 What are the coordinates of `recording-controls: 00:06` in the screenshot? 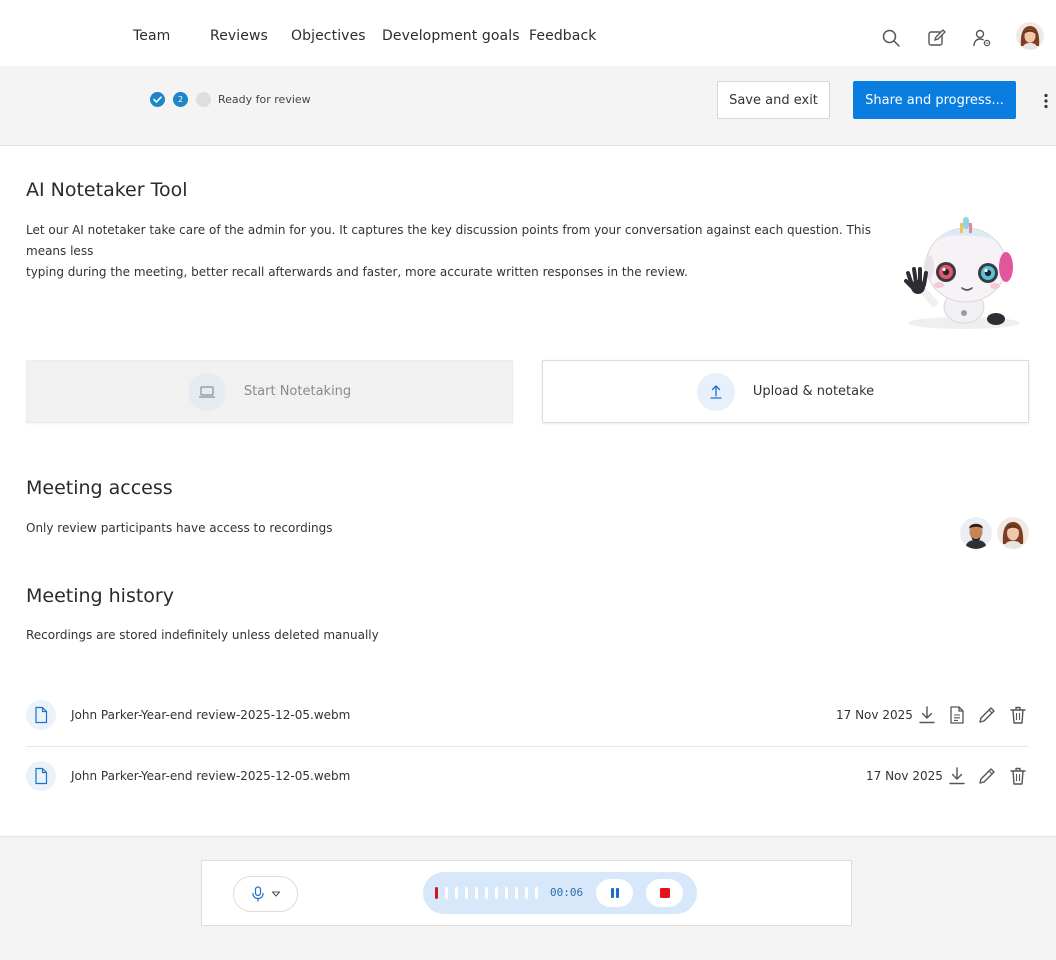 It's located at (560, 893).